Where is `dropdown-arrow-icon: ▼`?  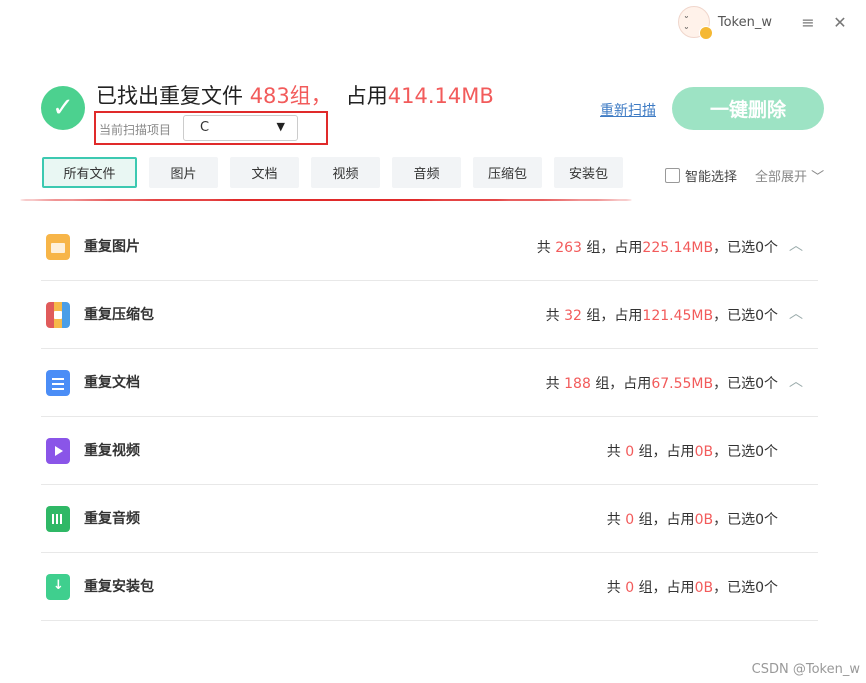
dropdown-arrow-icon: ▼ is located at coordinates (280, 126).